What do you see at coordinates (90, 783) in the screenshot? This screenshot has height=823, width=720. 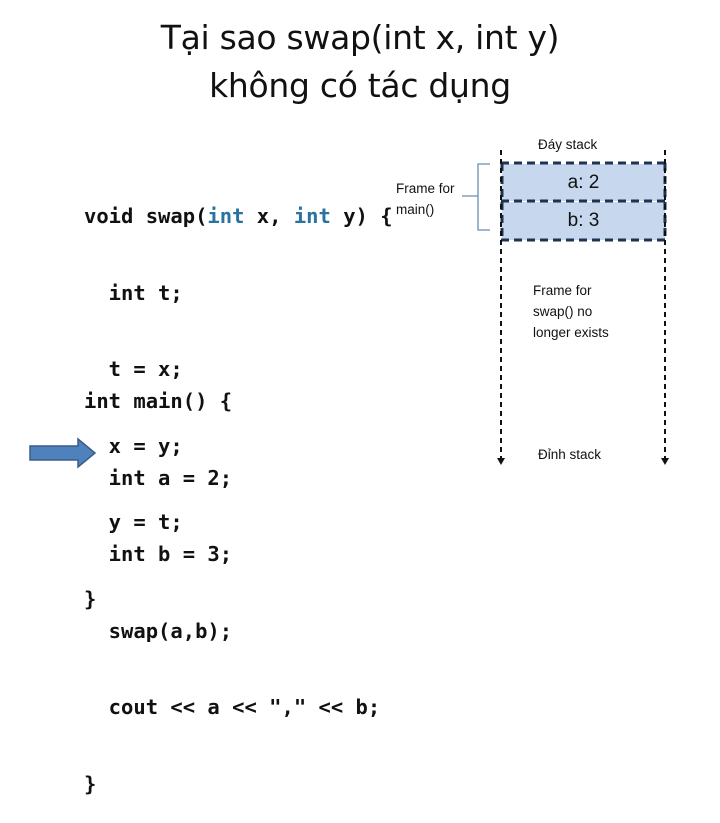 I see `code-line: }` at bounding box center [90, 783].